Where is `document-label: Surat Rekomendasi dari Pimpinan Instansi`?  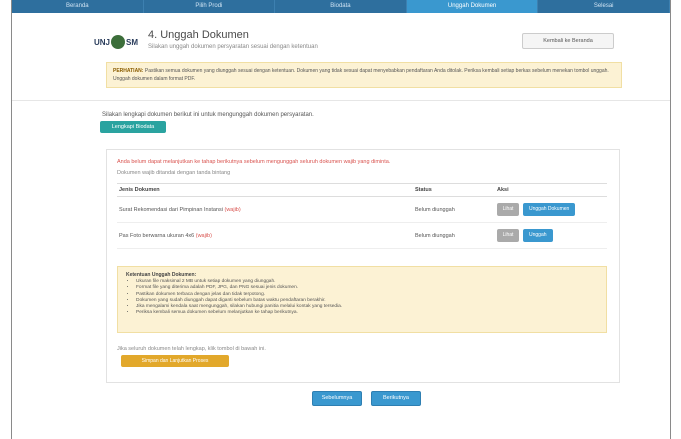 document-label: Surat Rekomendasi dari Pimpinan Instansi is located at coordinates (171, 209).